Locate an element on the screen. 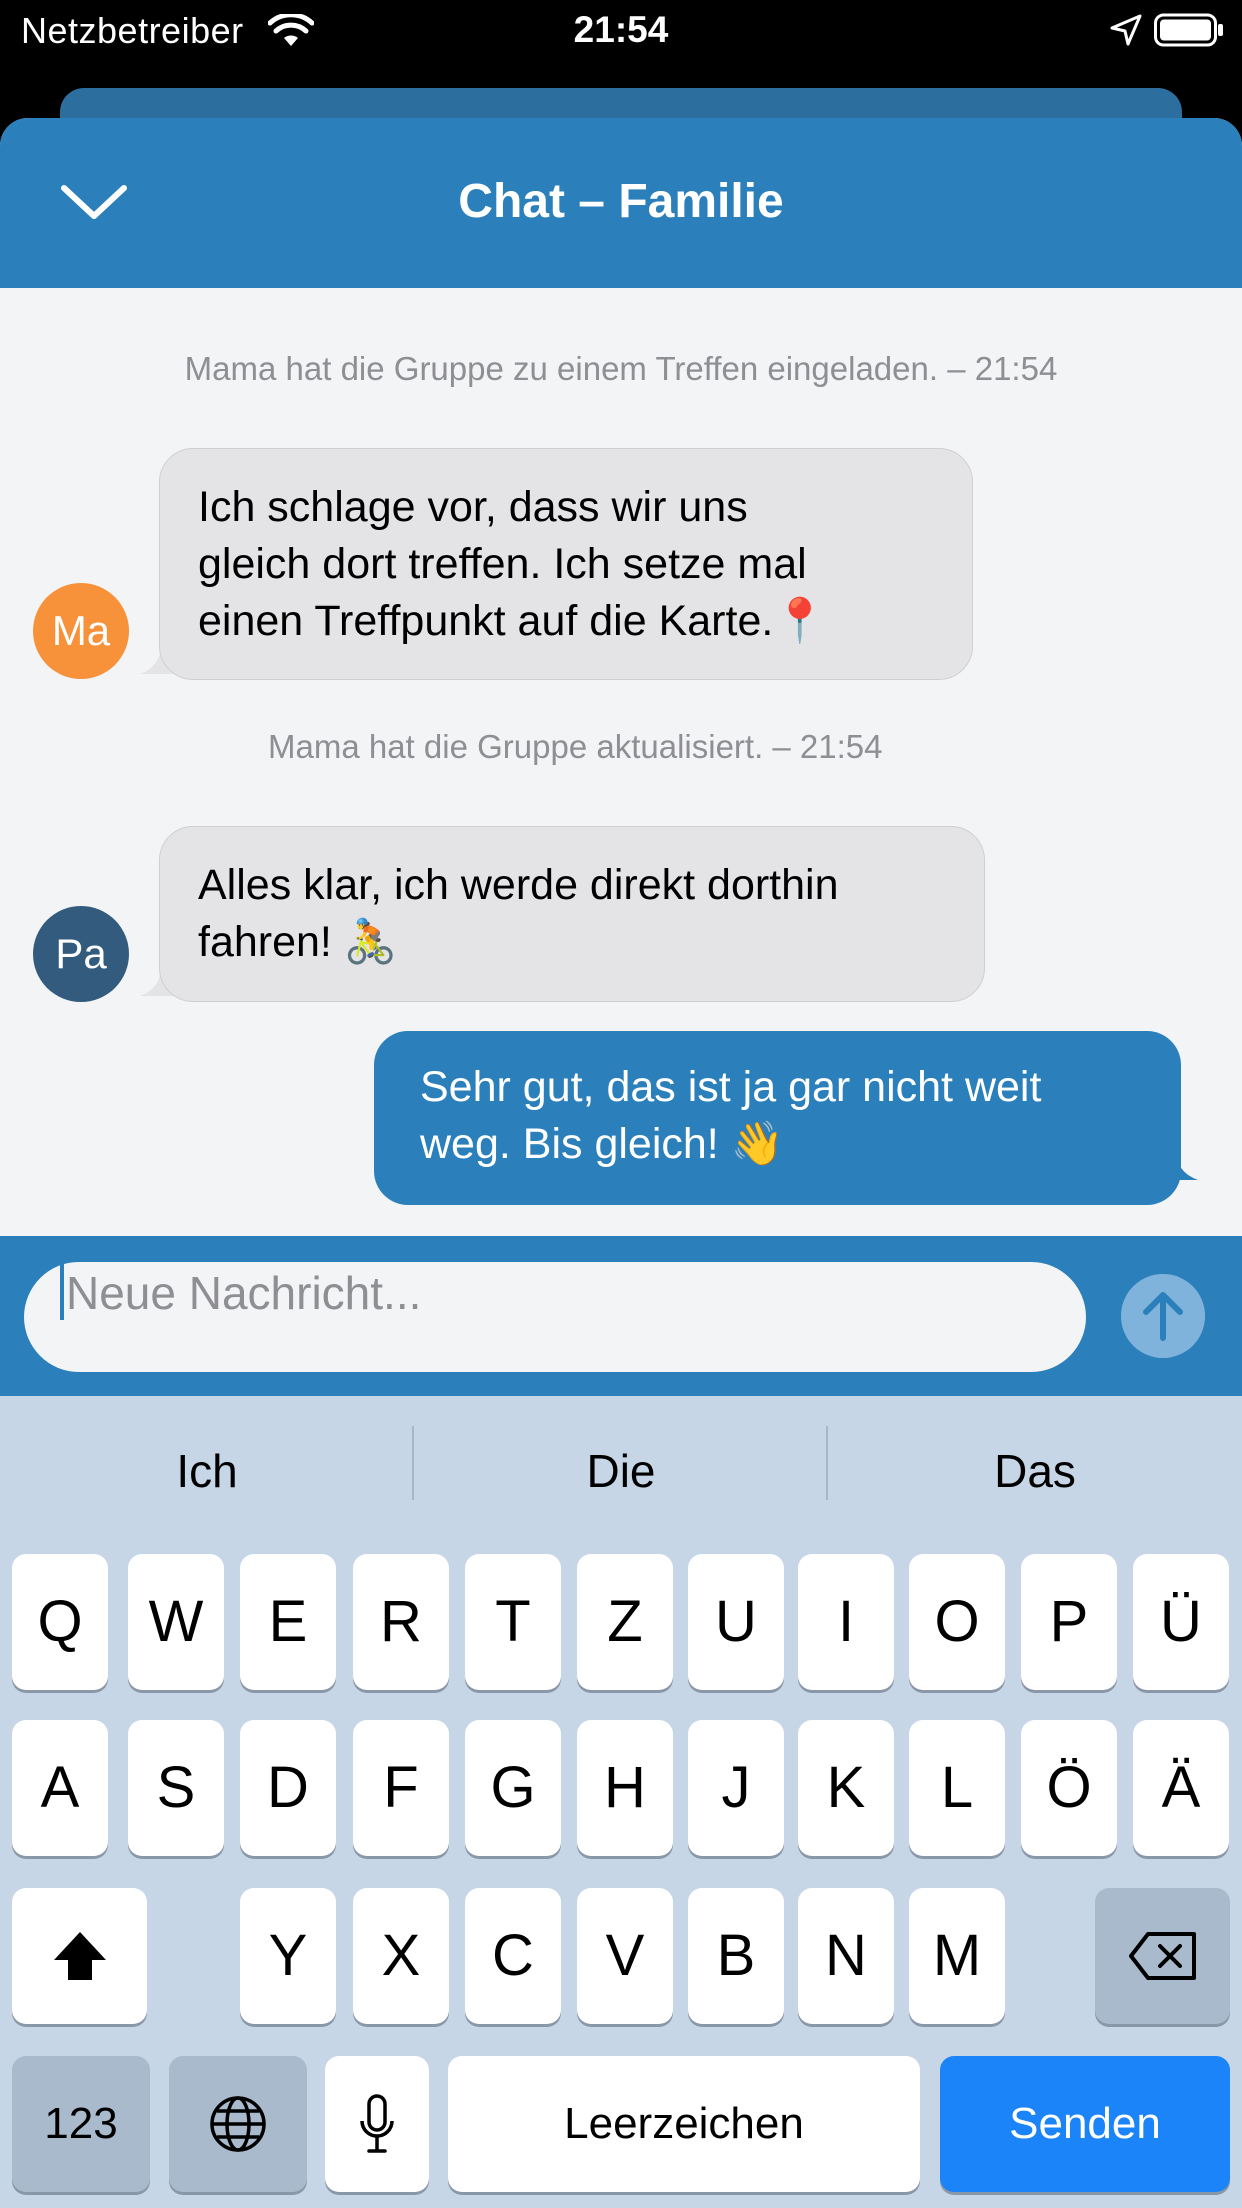 This screenshot has width=1242, height=2208. message-input is located at coordinates (555, 1317).